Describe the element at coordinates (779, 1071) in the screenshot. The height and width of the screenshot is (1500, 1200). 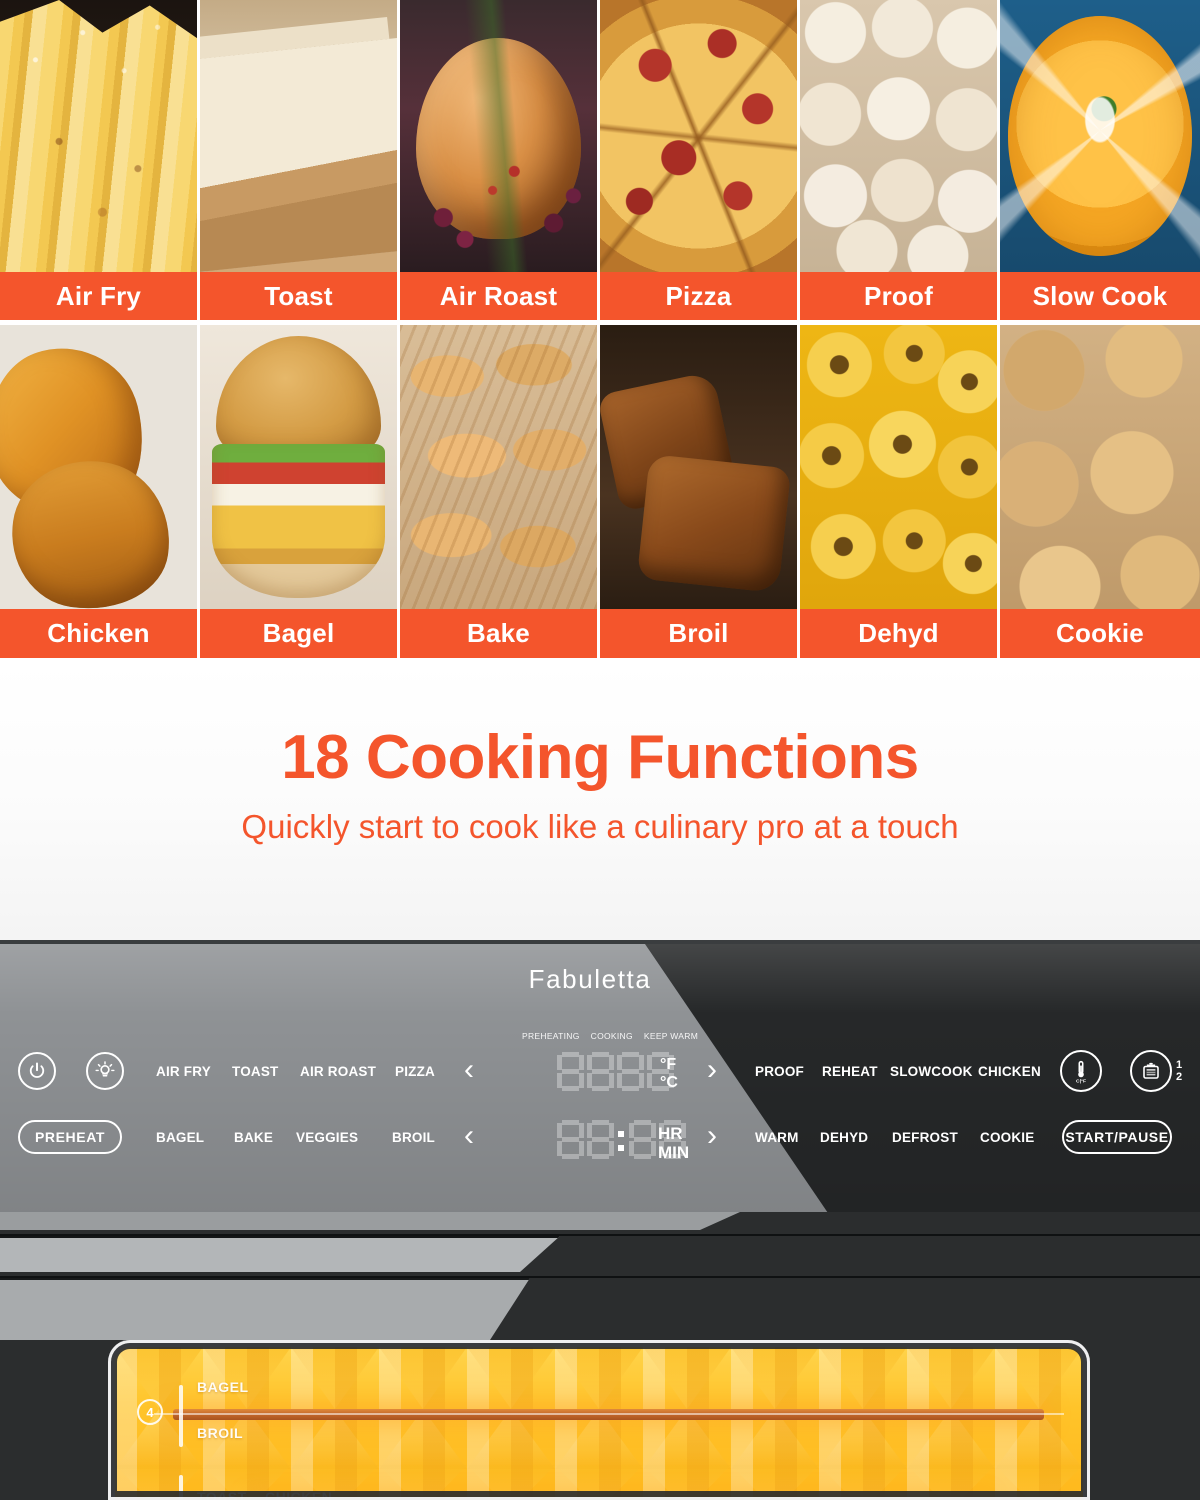
I see `function-button-proof: PROOF` at that location.